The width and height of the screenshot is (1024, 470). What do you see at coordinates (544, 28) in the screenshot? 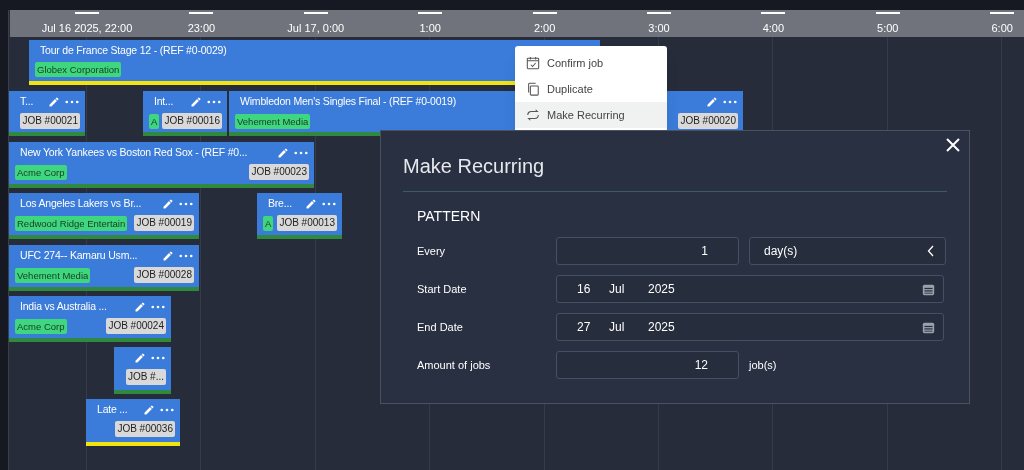
I see `time-label: 2:00` at bounding box center [544, 28].